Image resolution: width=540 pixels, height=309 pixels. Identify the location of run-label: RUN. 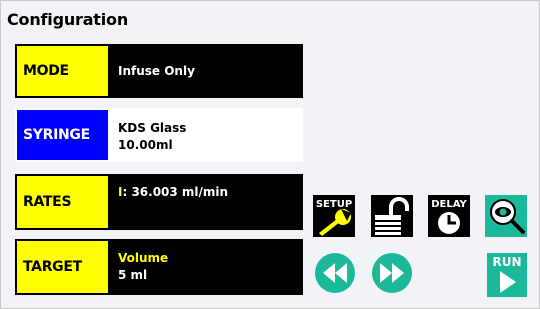
(506, 262).